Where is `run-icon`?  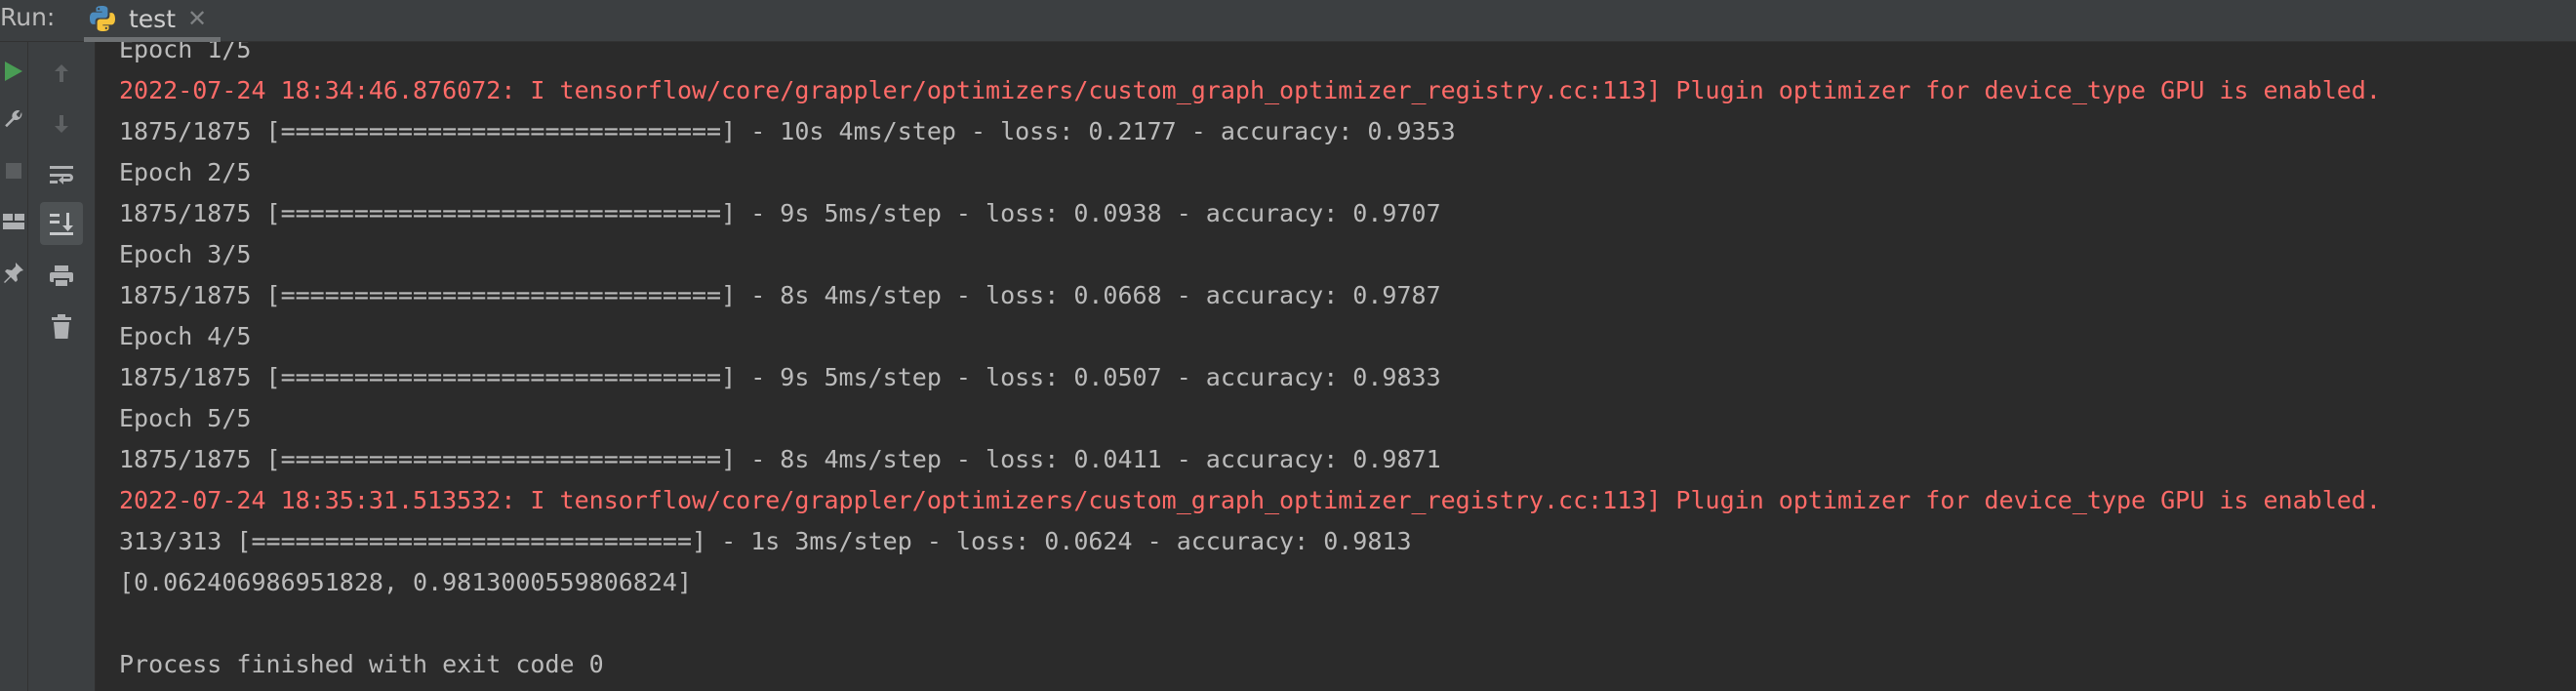 run-icon is located at coordinates (13, 72).